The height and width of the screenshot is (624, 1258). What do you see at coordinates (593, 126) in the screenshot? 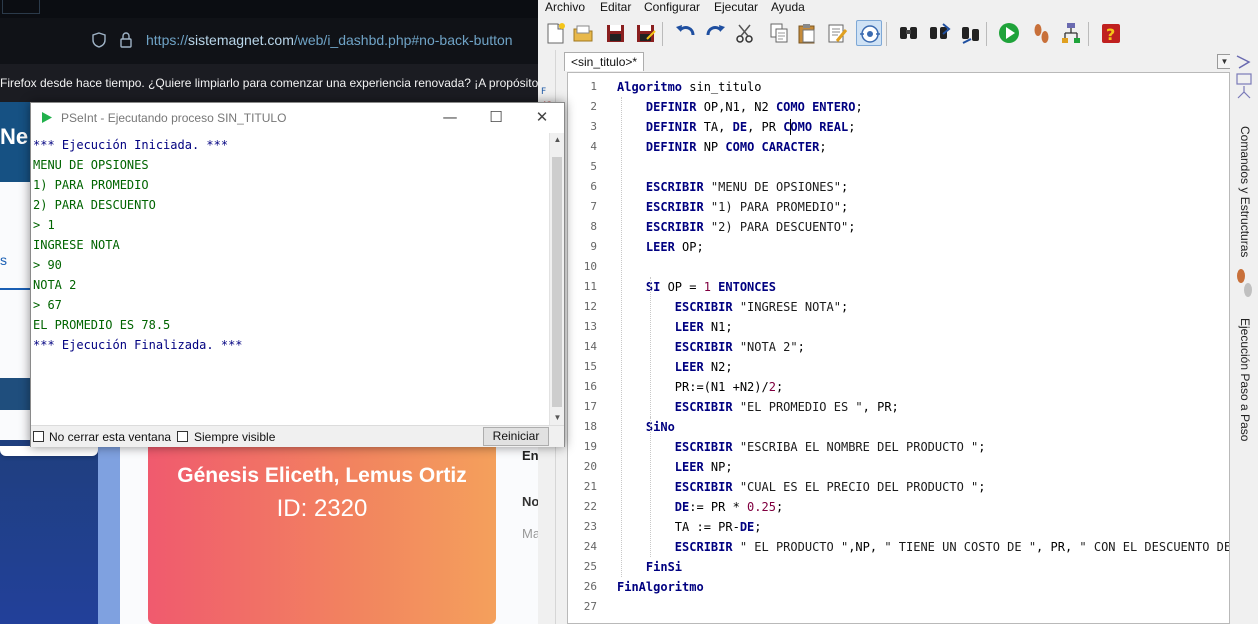
I see `line-number: 3` at bounding box center [593, 126].